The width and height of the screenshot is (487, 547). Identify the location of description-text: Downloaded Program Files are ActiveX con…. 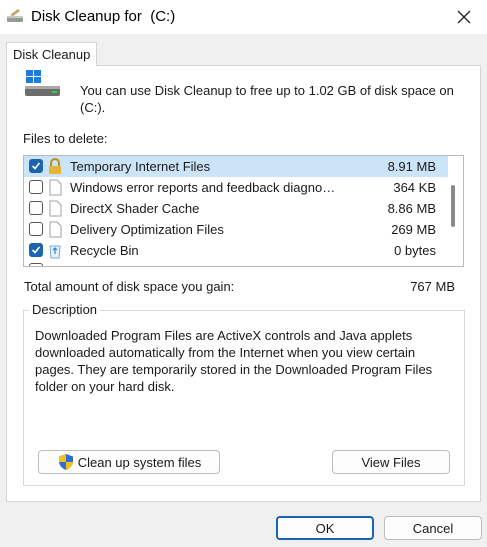
(234, 361).